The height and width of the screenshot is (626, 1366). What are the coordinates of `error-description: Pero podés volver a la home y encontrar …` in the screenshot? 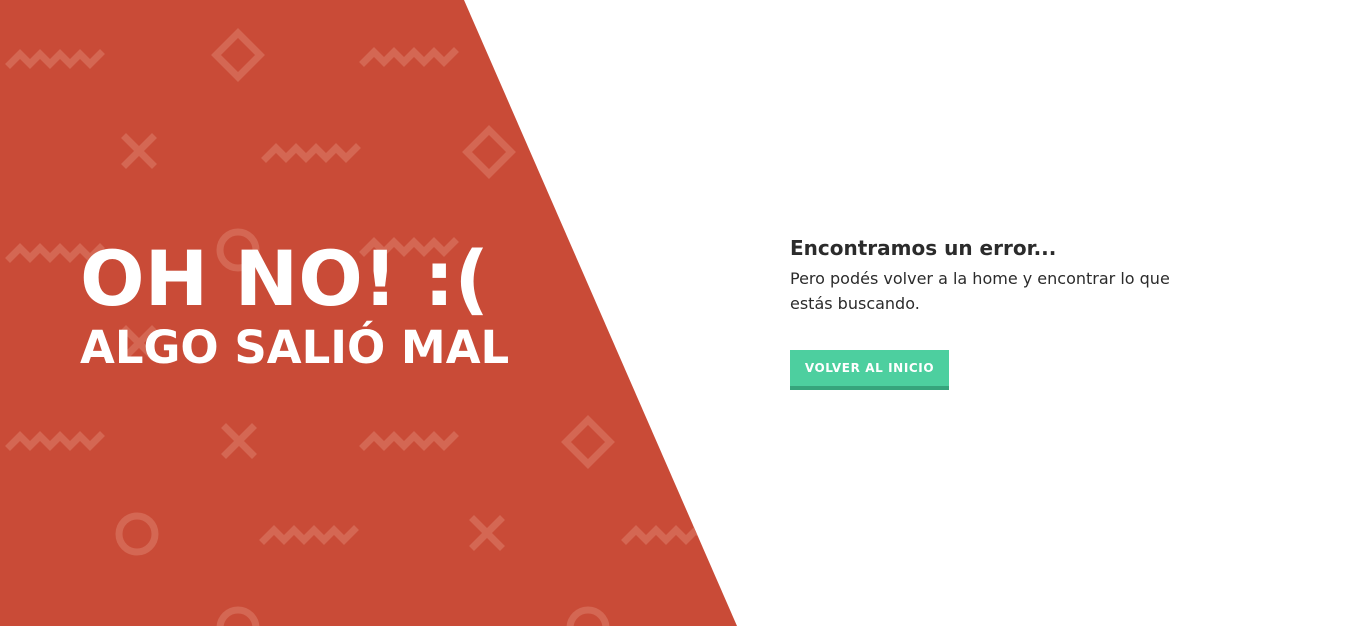 It's located at (980, 291).